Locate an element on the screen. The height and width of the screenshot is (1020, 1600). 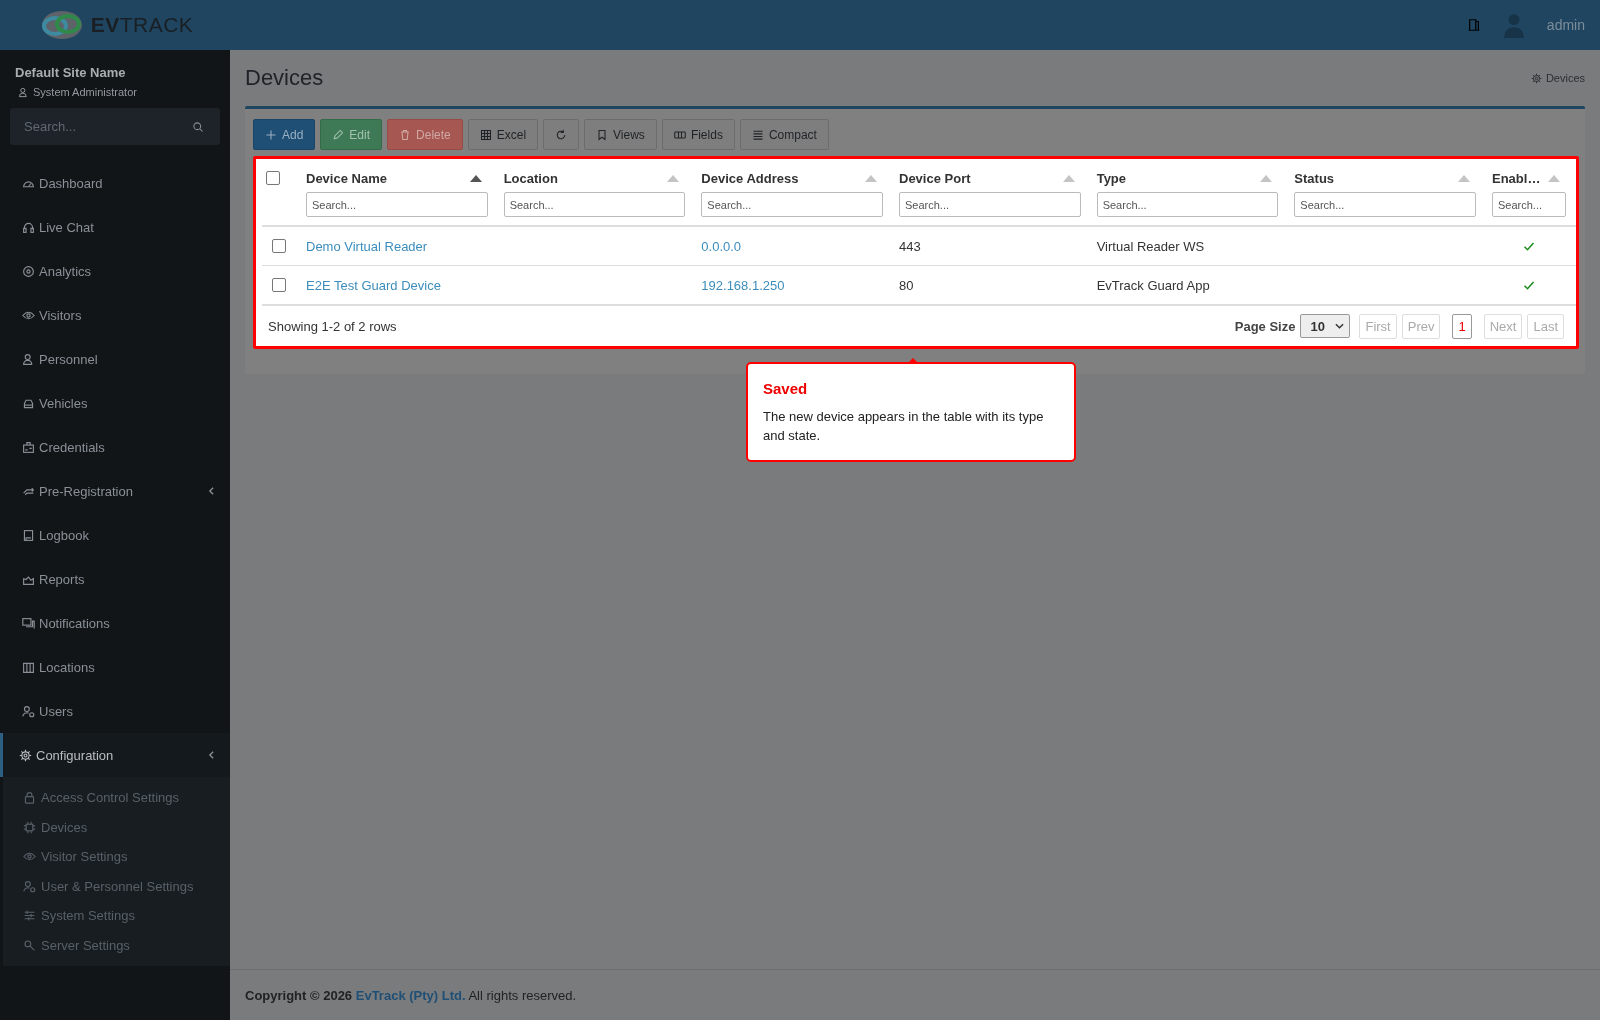
sidebar-subitem: System Settings is located at coordinates (116, 916).